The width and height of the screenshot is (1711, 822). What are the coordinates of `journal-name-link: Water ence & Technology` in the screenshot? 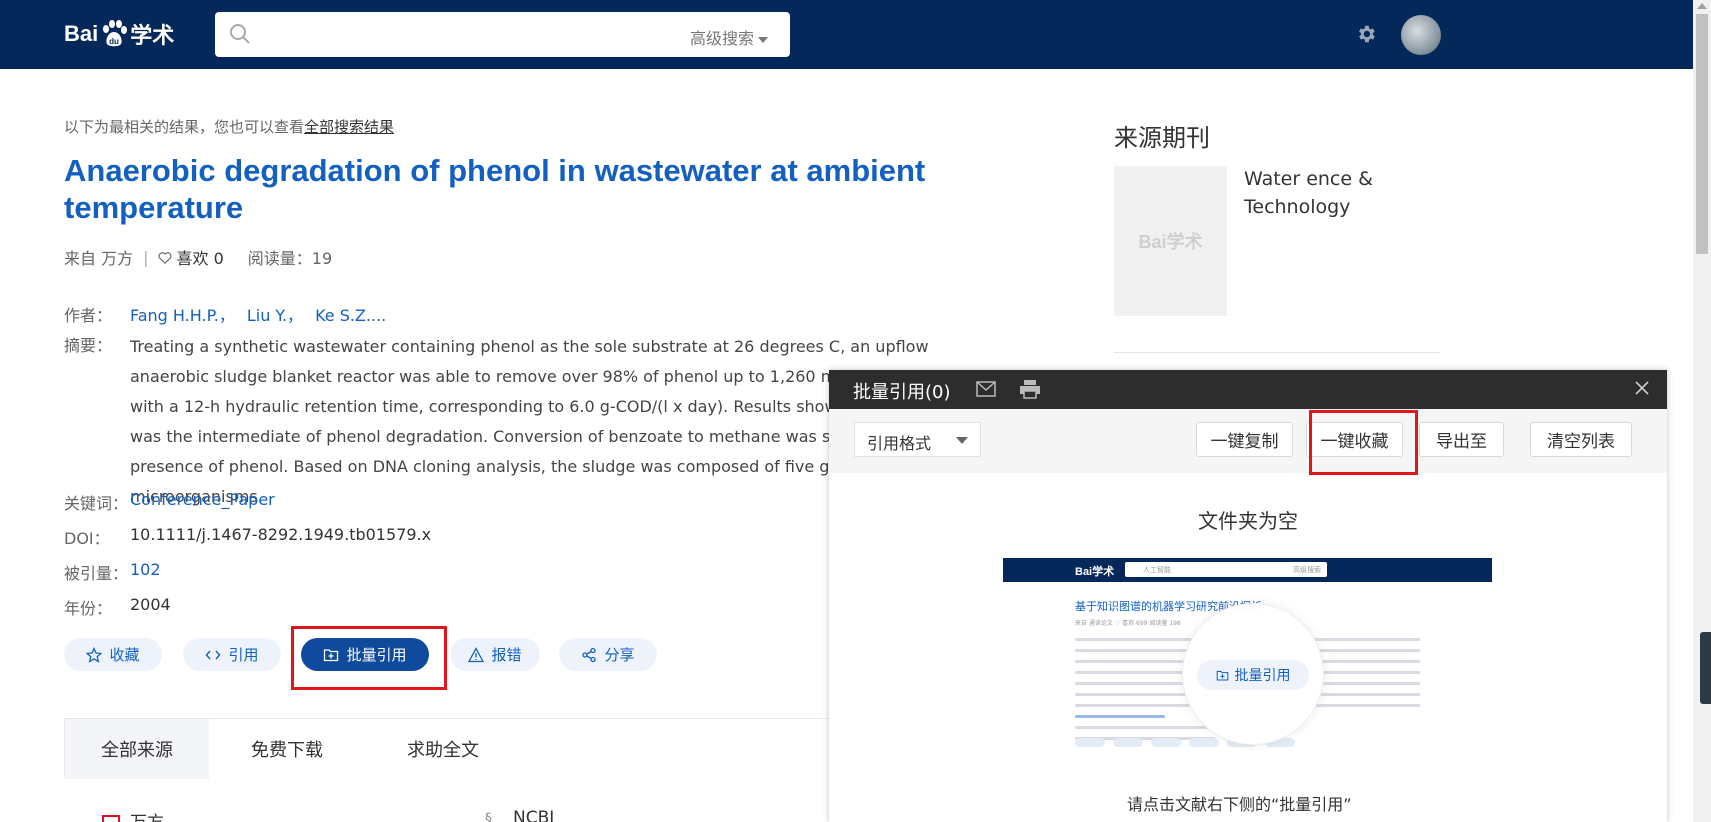 It's located at (1344, 193).